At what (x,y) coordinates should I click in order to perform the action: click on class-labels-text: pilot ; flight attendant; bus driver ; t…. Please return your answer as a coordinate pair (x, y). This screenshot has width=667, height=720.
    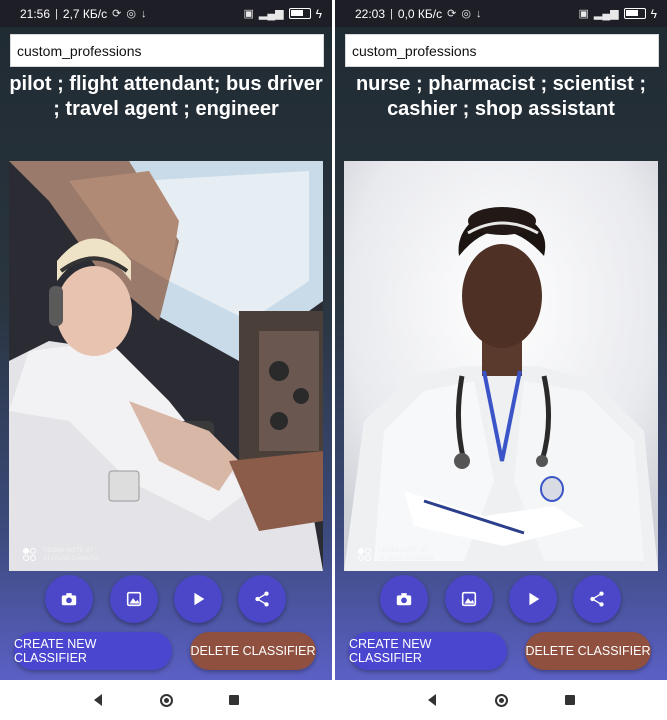
    Looking at the image, I should click on (166, 96).